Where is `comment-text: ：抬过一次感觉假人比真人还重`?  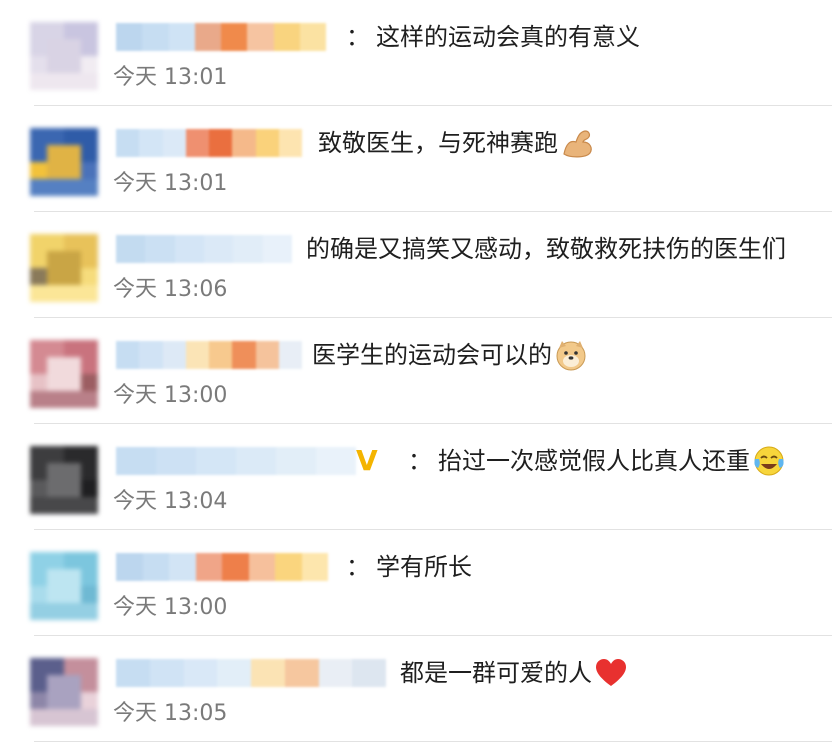
comment-text: ：抬过一次感觉假人比真人还重 is located at coordinates (597, 461).